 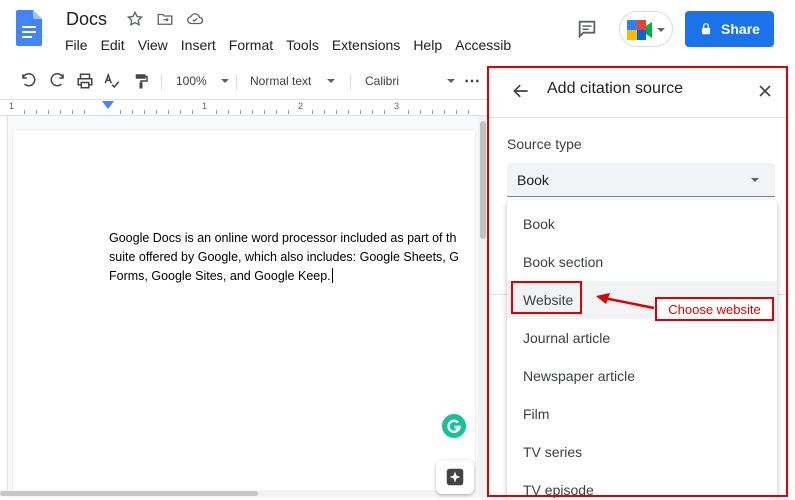 I want to click on menu-insert: Insert, so click(x=198, y=45).